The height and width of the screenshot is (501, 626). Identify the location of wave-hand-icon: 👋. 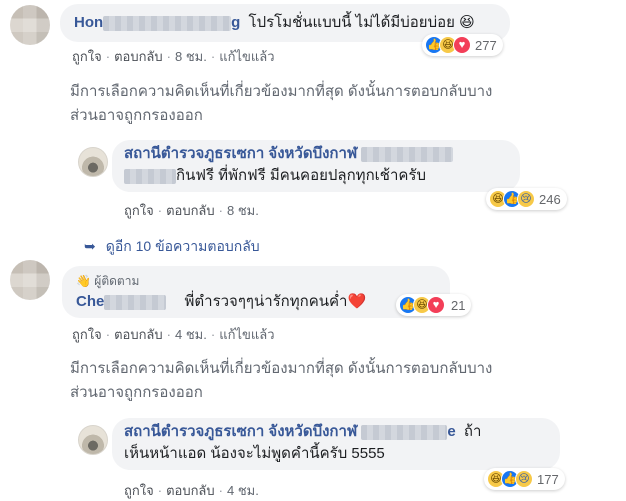
(83, 281).